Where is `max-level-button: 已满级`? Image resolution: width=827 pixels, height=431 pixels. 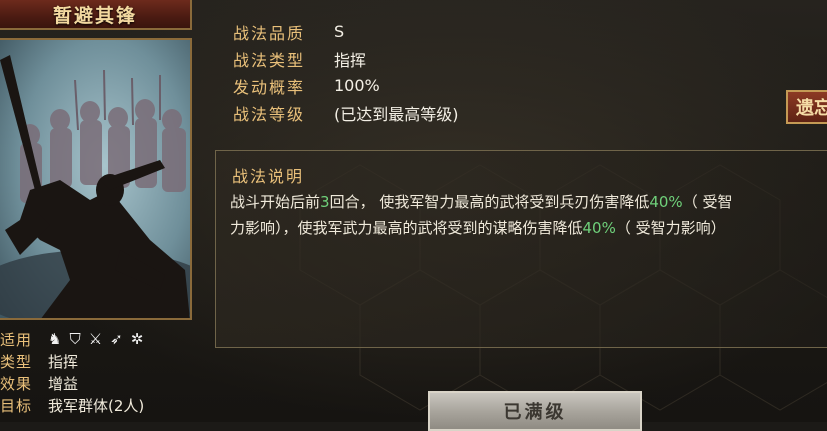
max-level-button: 已满级 is located at coordinates (535, 411).